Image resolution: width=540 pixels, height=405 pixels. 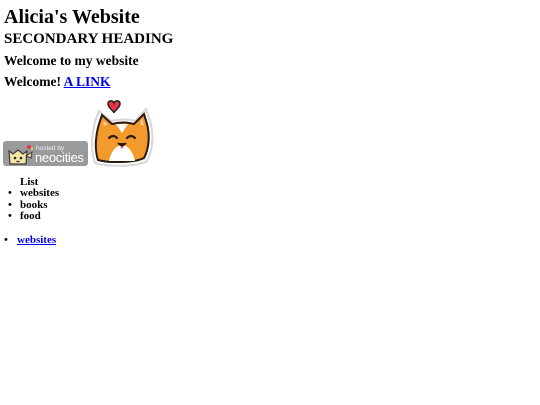 I want to click on welcome-text: Welcome to my website, so click(x=71, y=60).